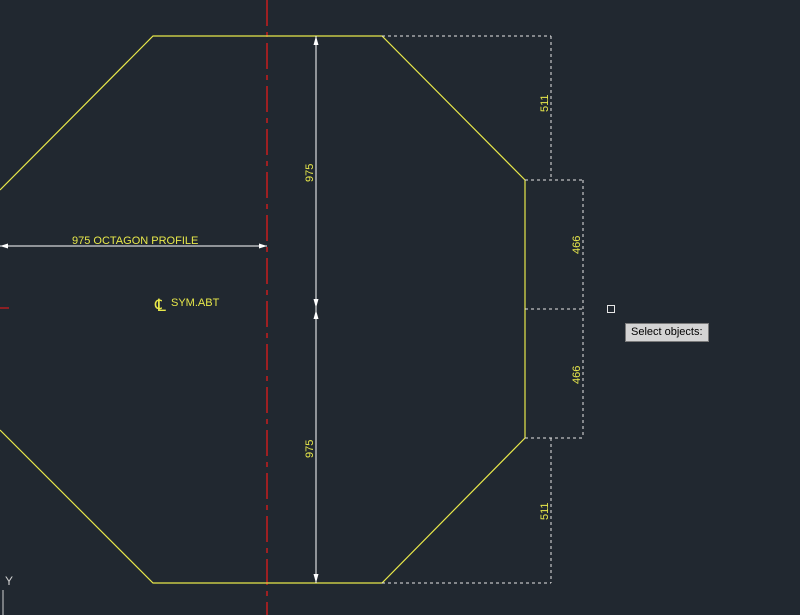  I want to click on ucs-y-label: Y, so click(9, 581).